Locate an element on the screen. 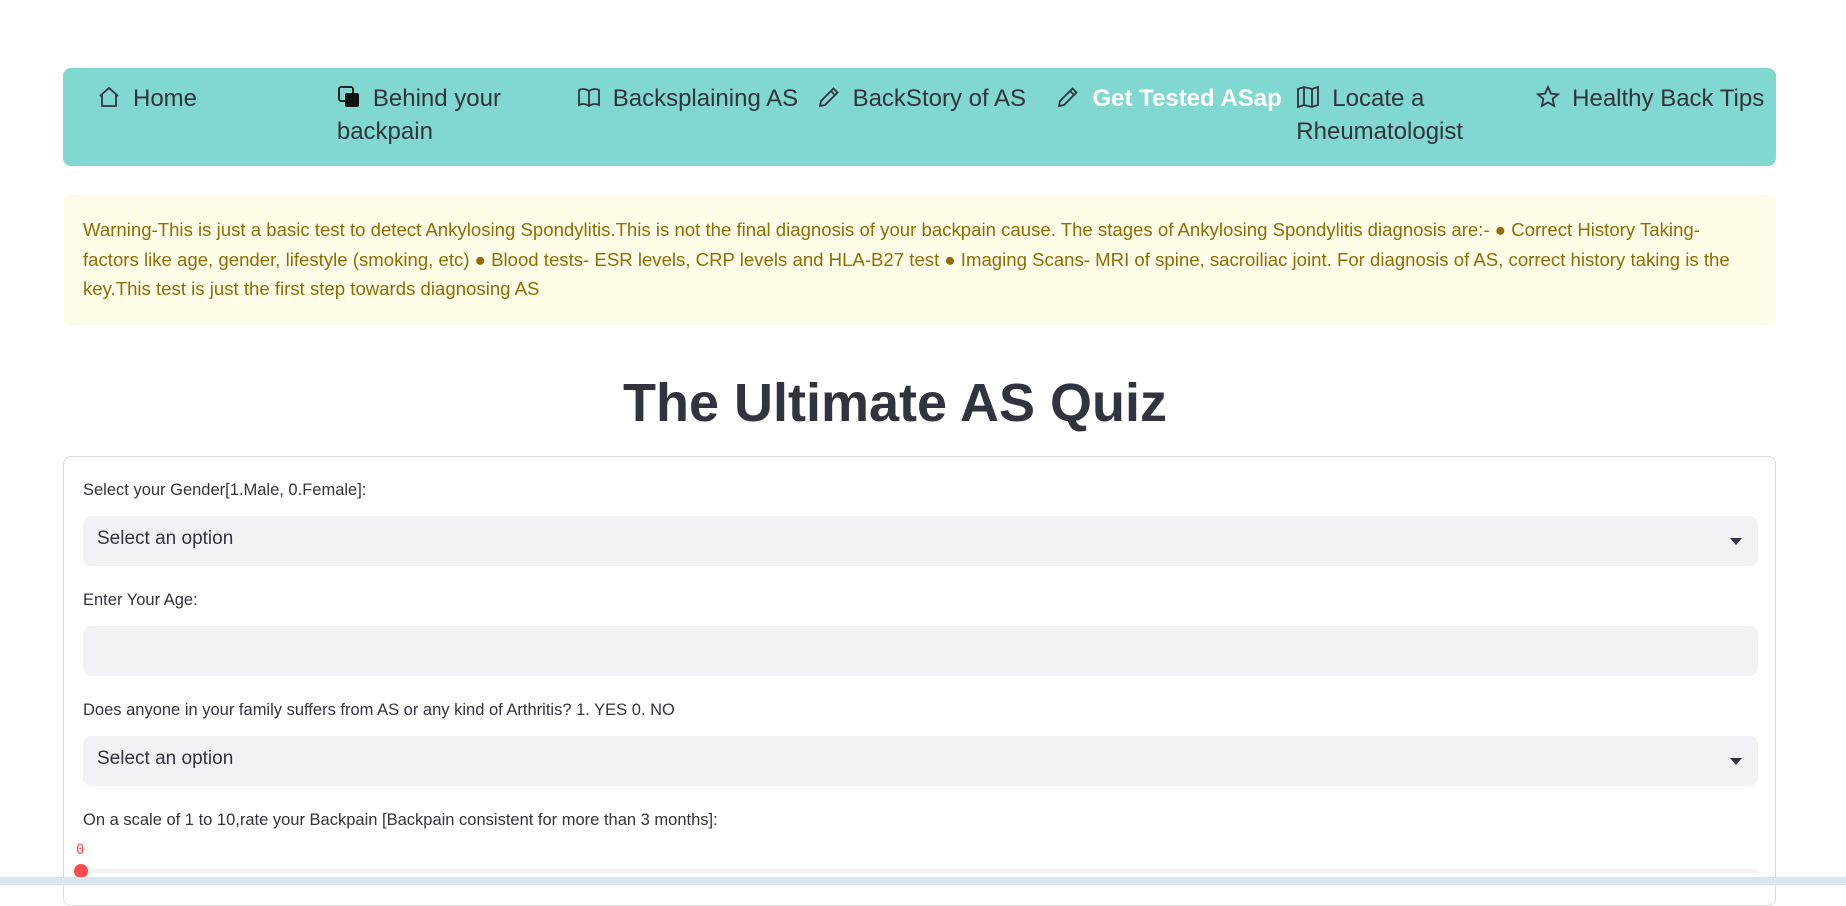  backpain-slider-track is located at coordinates (920, 871).